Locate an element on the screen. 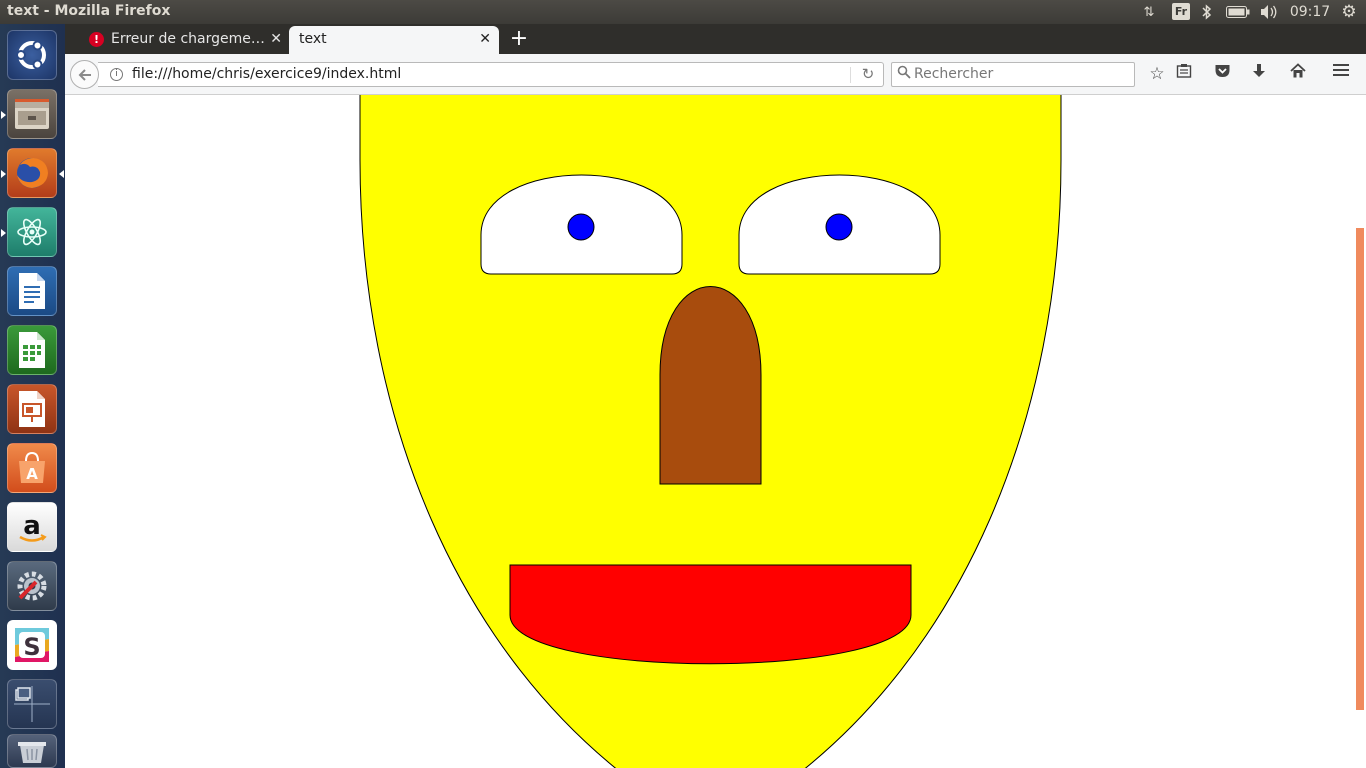  url-text: file:///home/chris/exercice9/index.html is located at coordinates (266, 74).